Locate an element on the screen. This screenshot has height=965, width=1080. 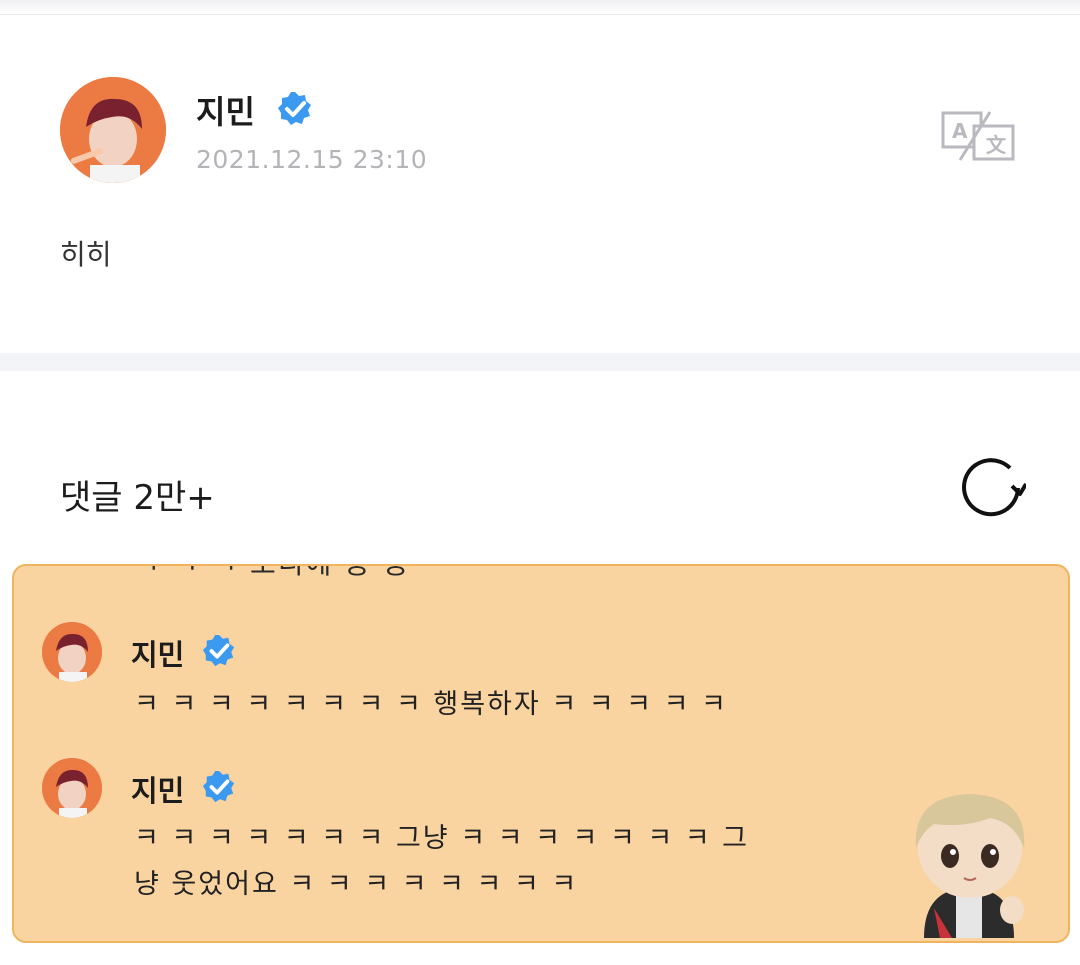
translate-icon: A 文 is located at coordinates (978, 136).